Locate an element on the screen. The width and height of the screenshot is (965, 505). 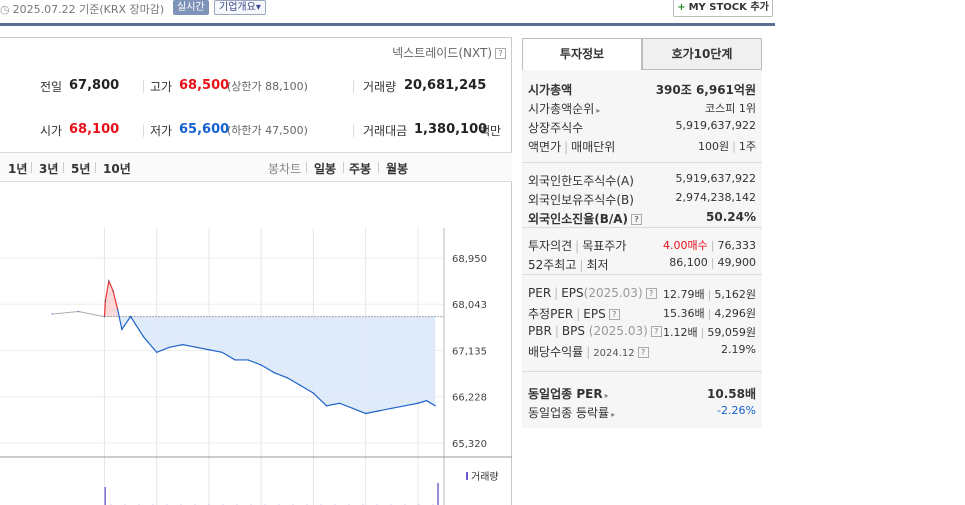
tab-3y: 3년 is located at coordinates (48, 168).